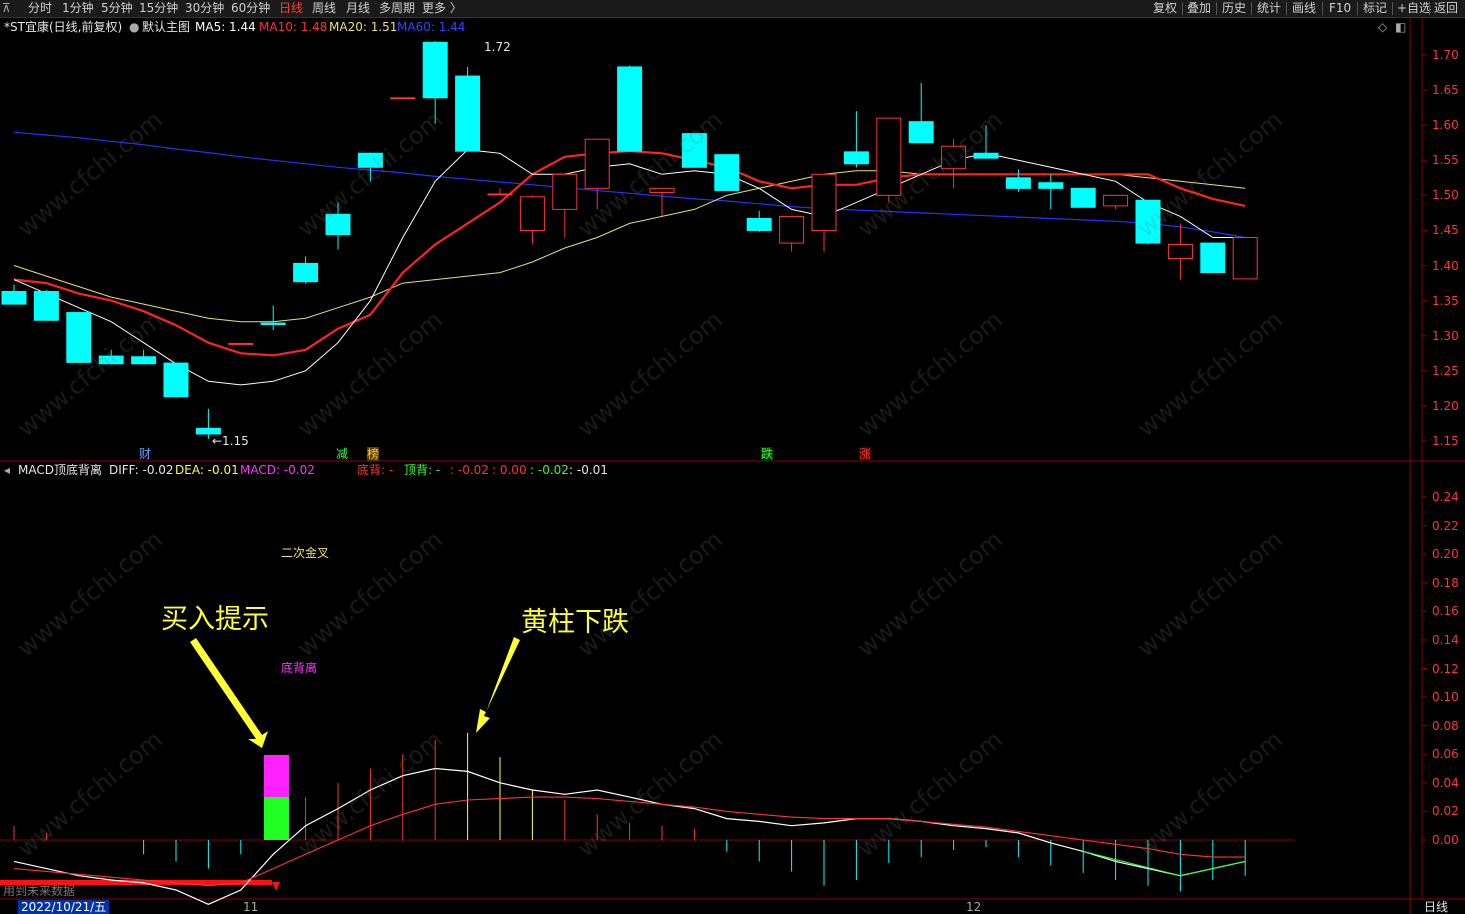  What do you see at coordinates (1164, 863) in the screenshot?
I see `dea-green-segment` at bounding box center [1164, 863].